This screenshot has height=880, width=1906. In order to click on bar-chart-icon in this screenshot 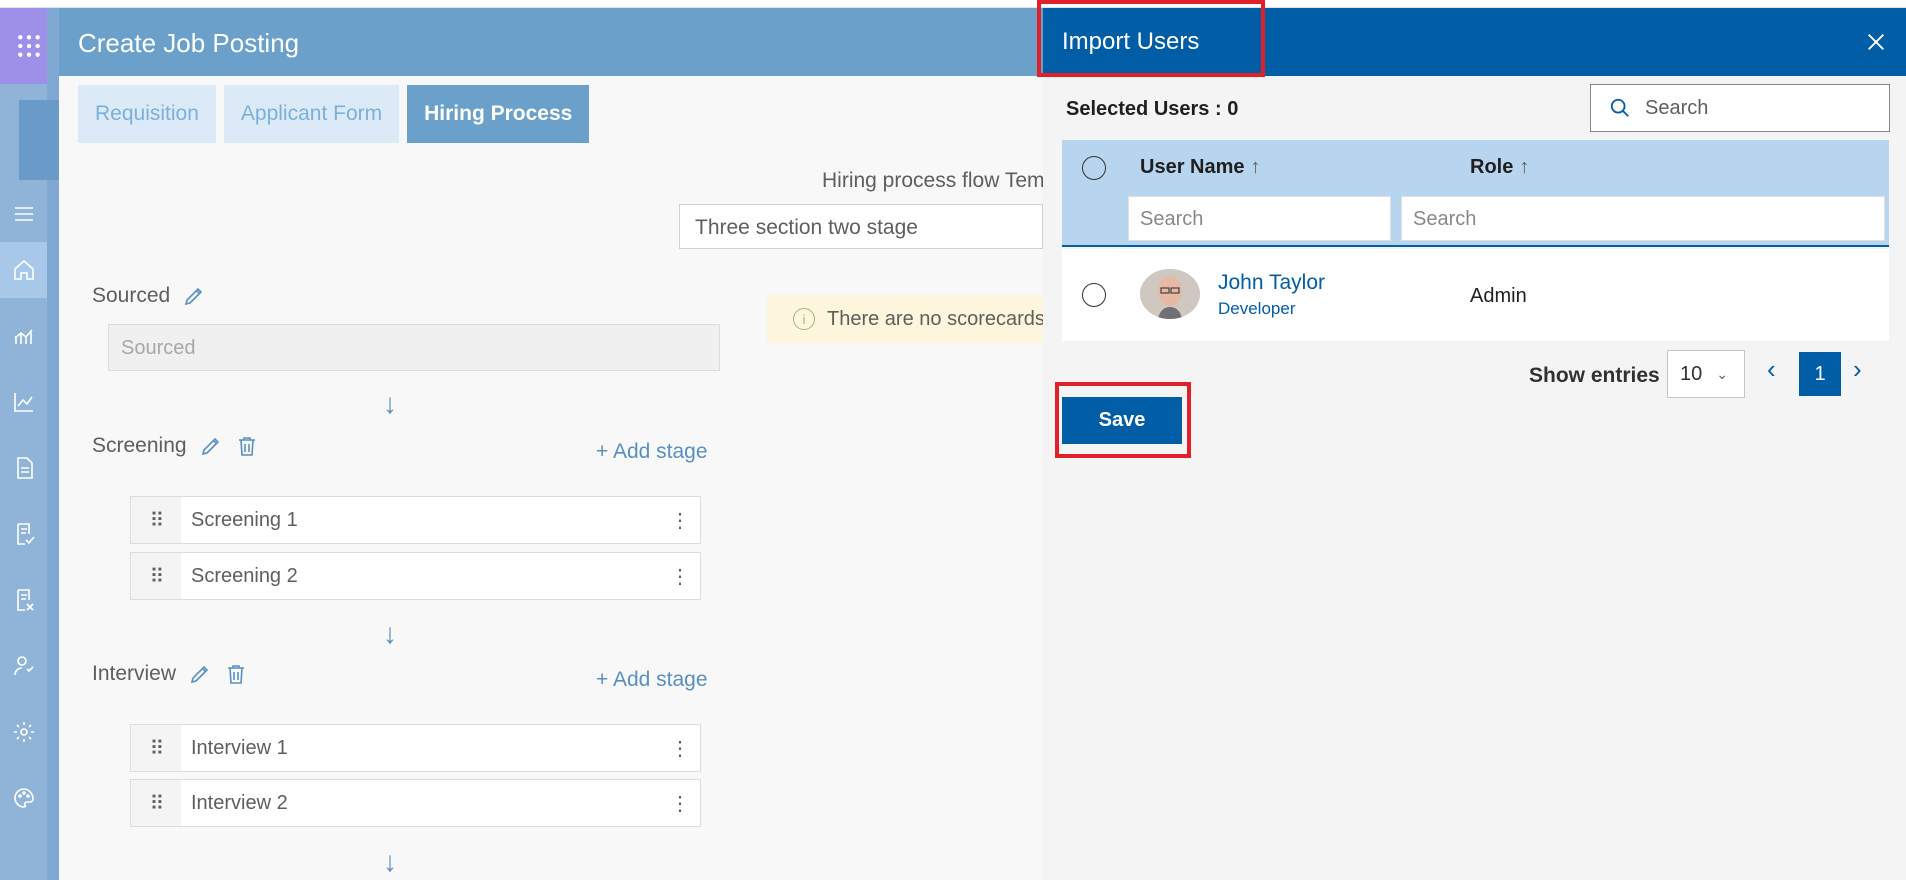, I will do `click(23, 336)`.